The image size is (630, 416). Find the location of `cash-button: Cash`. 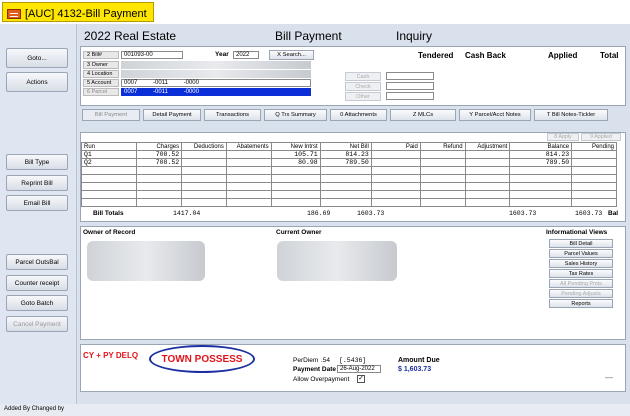

cash-button: Cash is located at coordinates (363, 76).